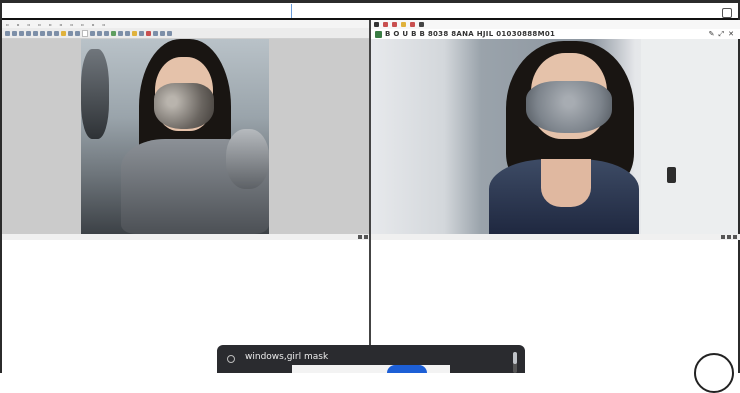 This screenshot has width=740, height=393. I want to click on print-icon, so click(21, 33).